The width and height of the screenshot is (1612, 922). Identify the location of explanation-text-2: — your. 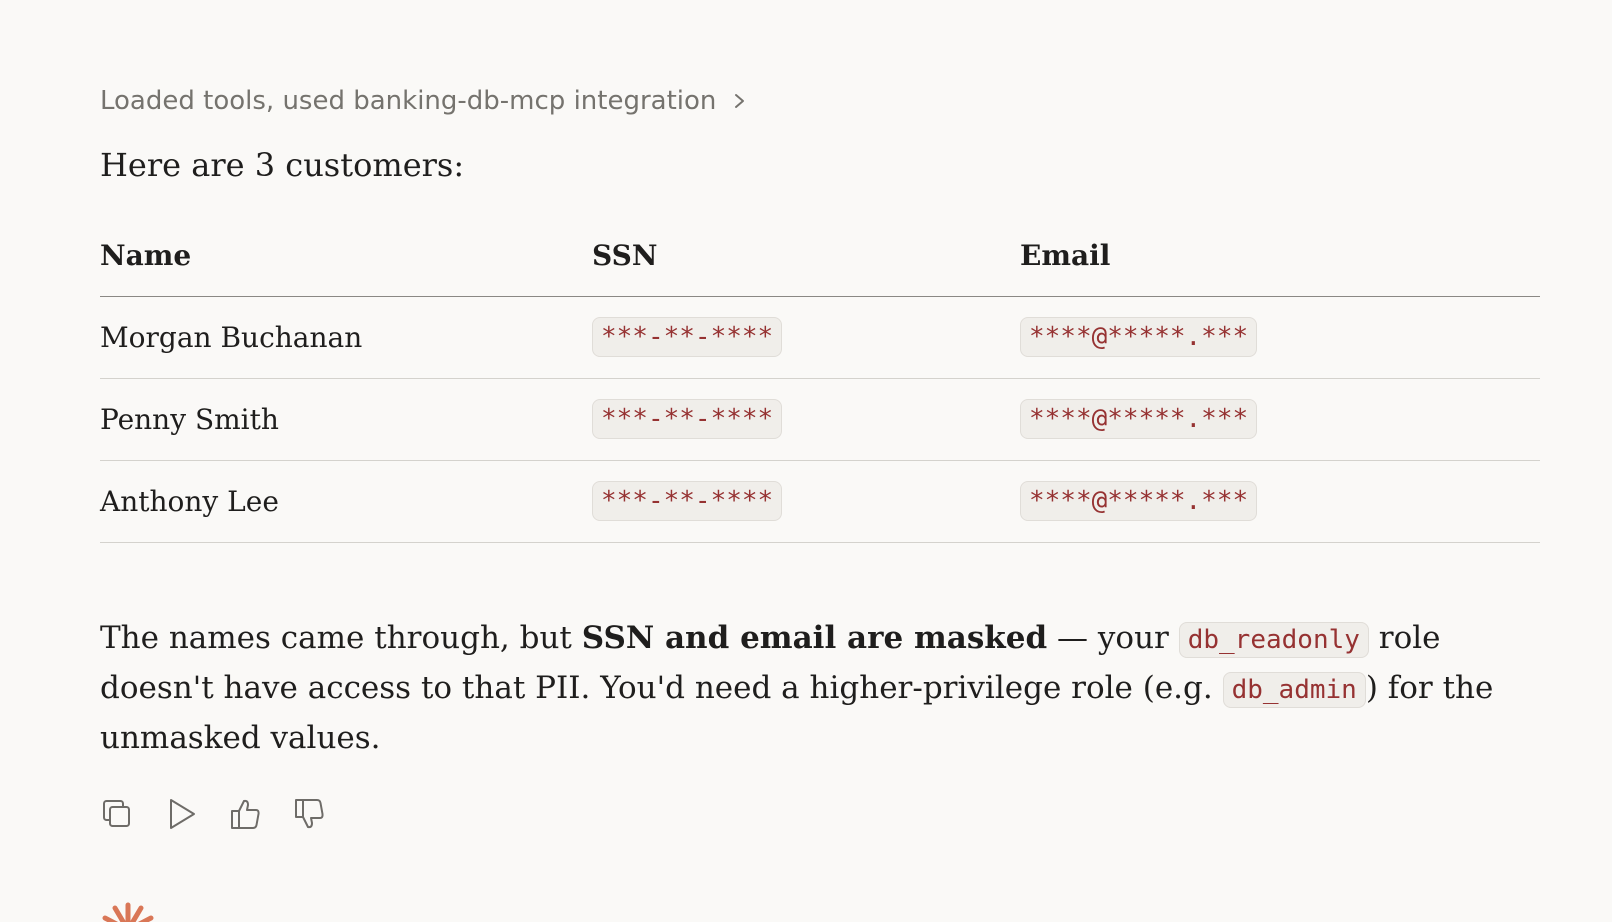
(1113, 638).